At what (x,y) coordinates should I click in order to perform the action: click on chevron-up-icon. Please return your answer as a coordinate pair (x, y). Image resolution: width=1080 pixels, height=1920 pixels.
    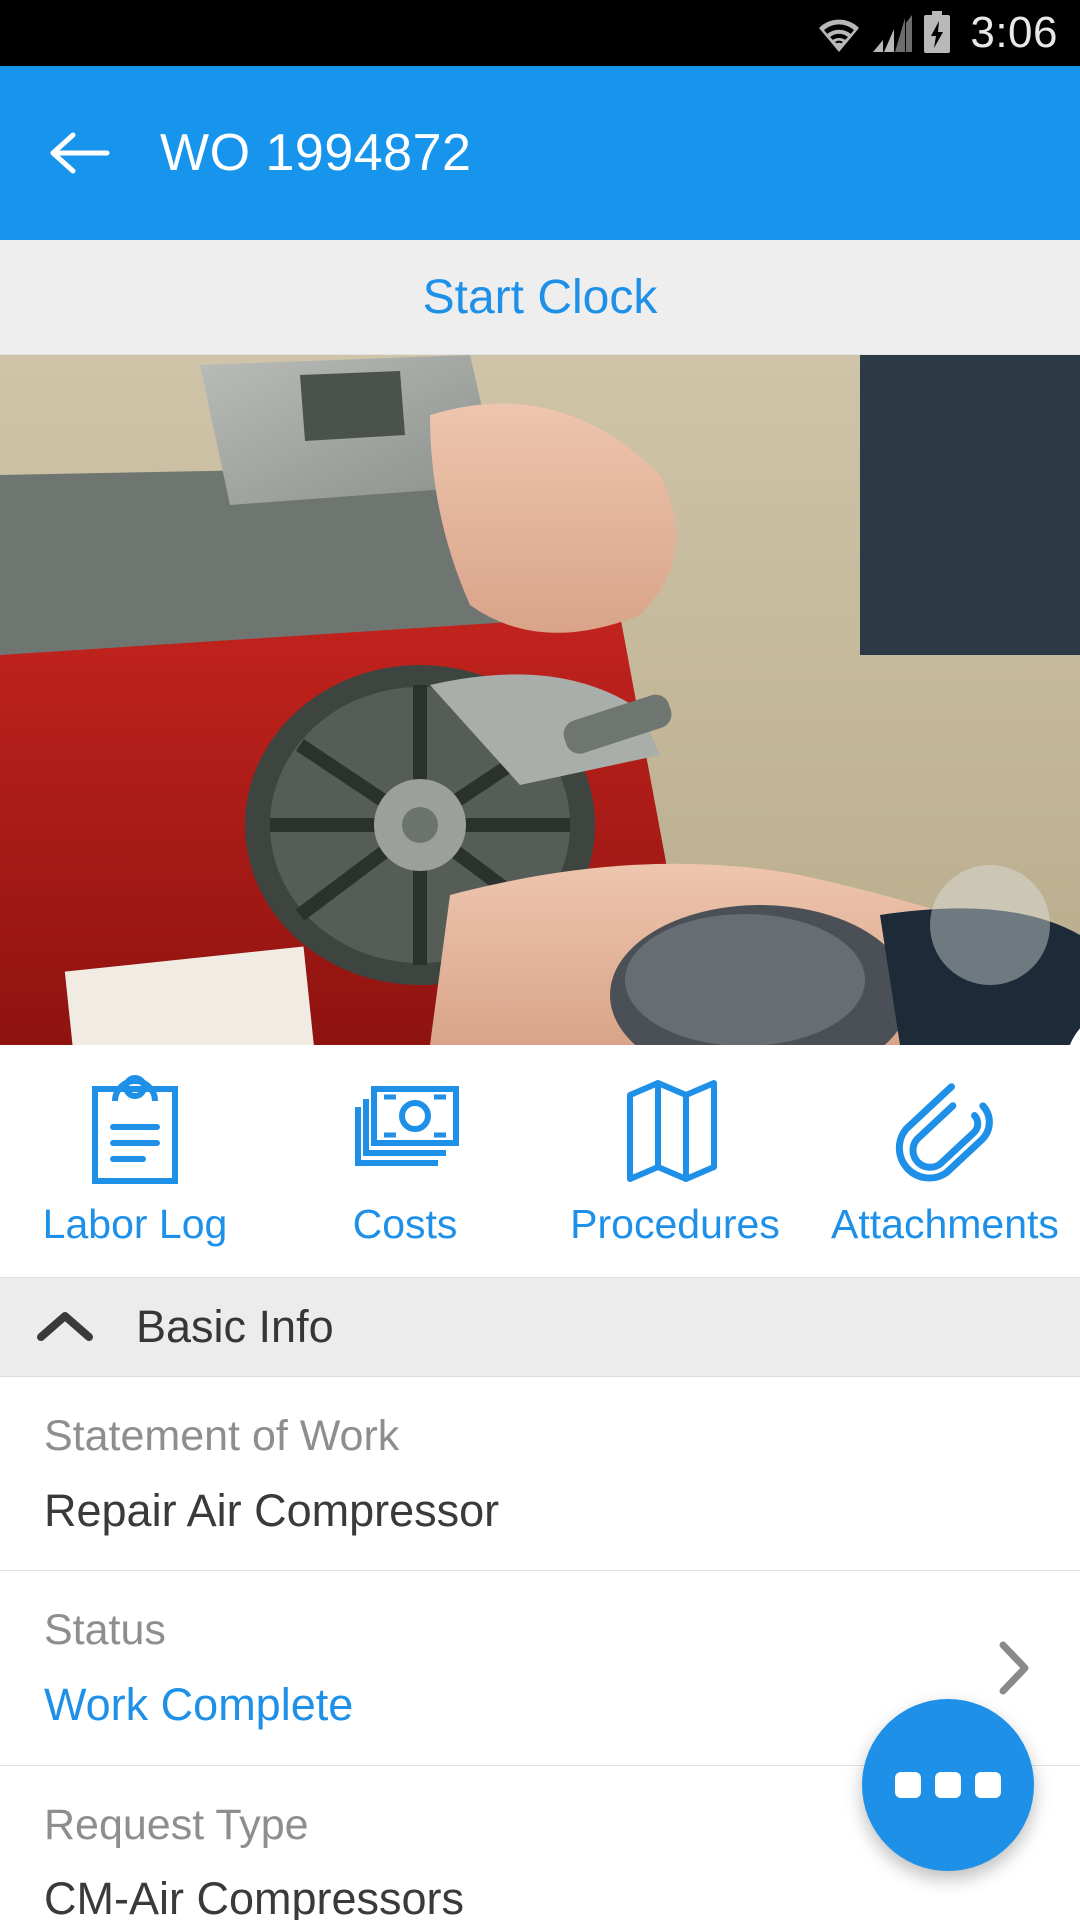
    Looking at the image, I should click on (65, 1327).